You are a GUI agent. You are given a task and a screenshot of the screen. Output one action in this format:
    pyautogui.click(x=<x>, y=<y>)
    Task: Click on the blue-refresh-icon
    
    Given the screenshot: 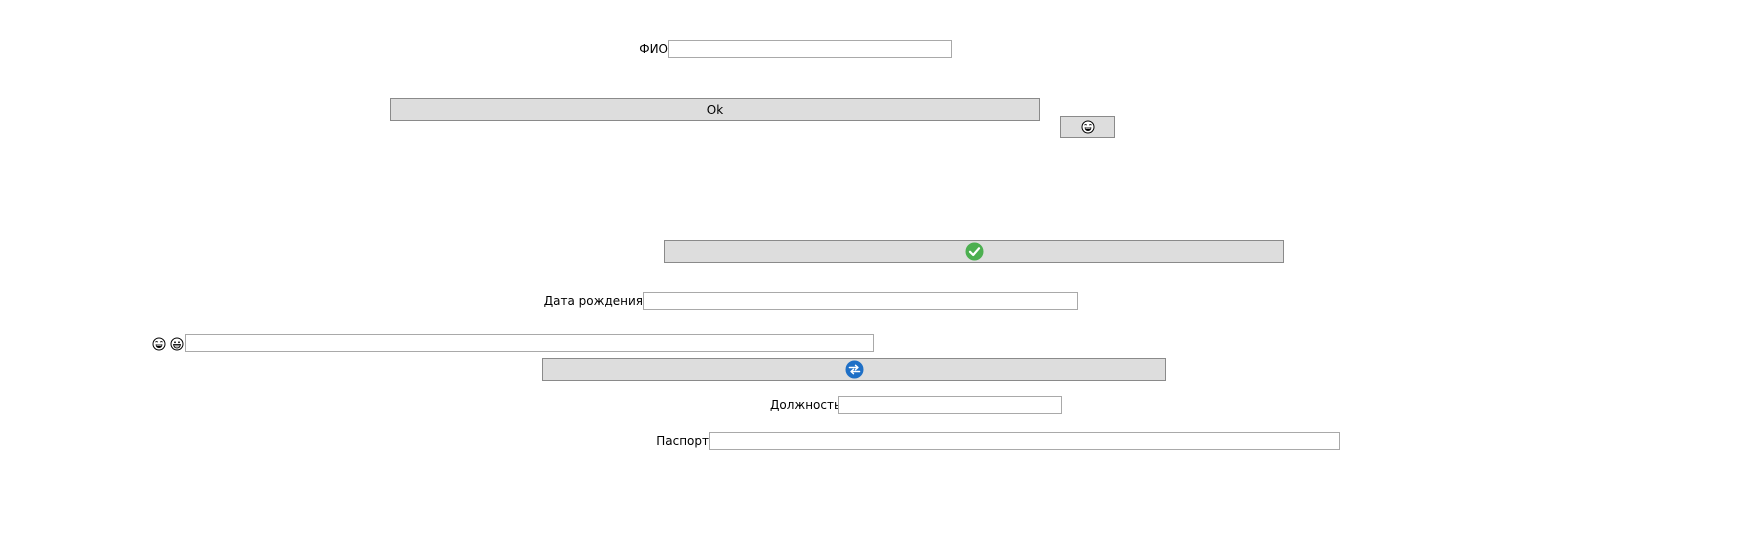 What is the action you would take?
    pyautogui.click(x=854, y=369)
    